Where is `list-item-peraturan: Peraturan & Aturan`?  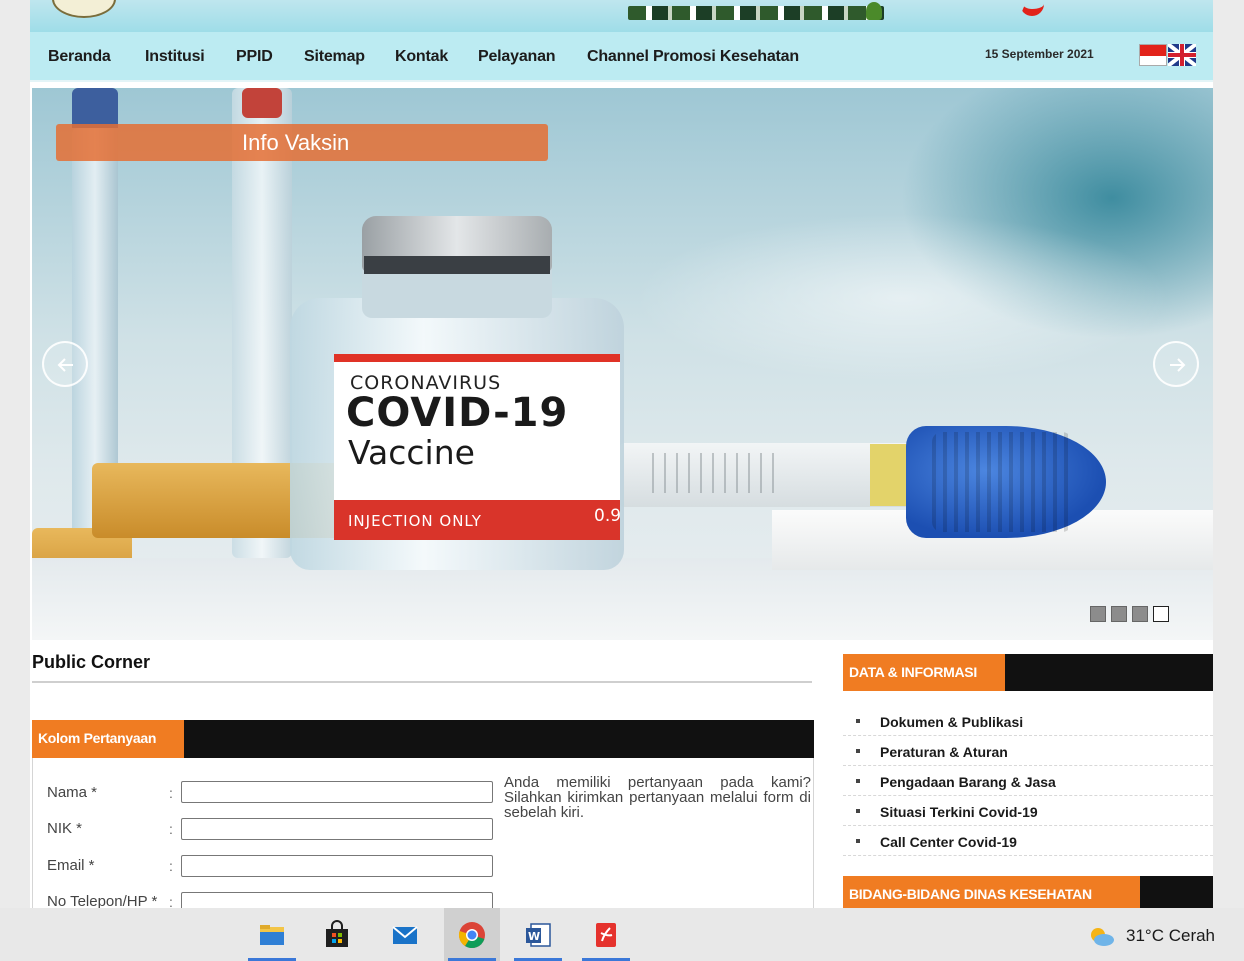
list-item-peraturan: Peraturan & Aturan is located at coordinates (1028, 751).